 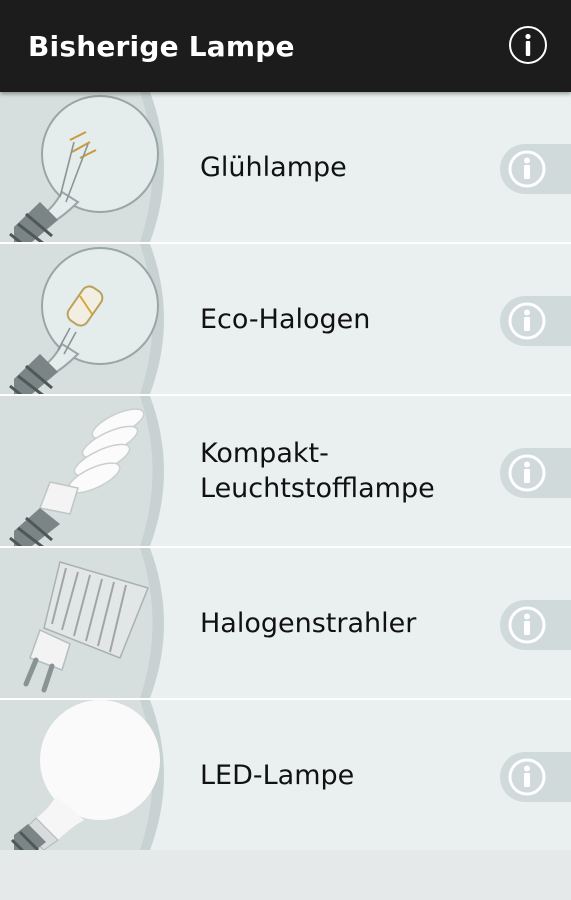 I want to click on app-title: Bisherige Lampe, so click(x=161, y=46).